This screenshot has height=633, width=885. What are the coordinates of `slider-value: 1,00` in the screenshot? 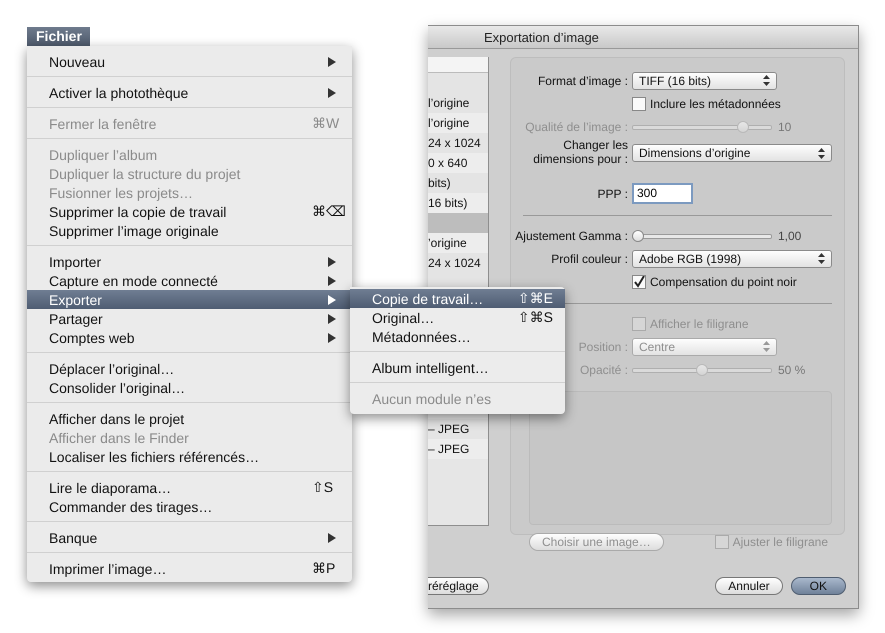 It's located at (790, 235).